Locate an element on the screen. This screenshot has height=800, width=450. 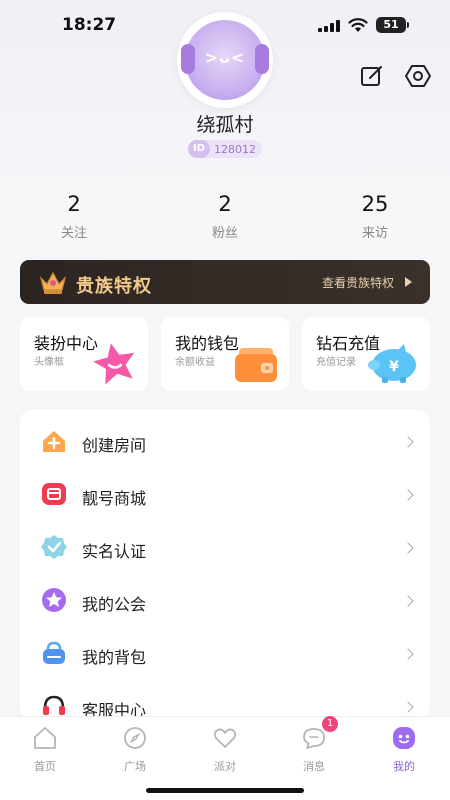
menu-item-label: 实名认证 is located at coordinates (114, 551).